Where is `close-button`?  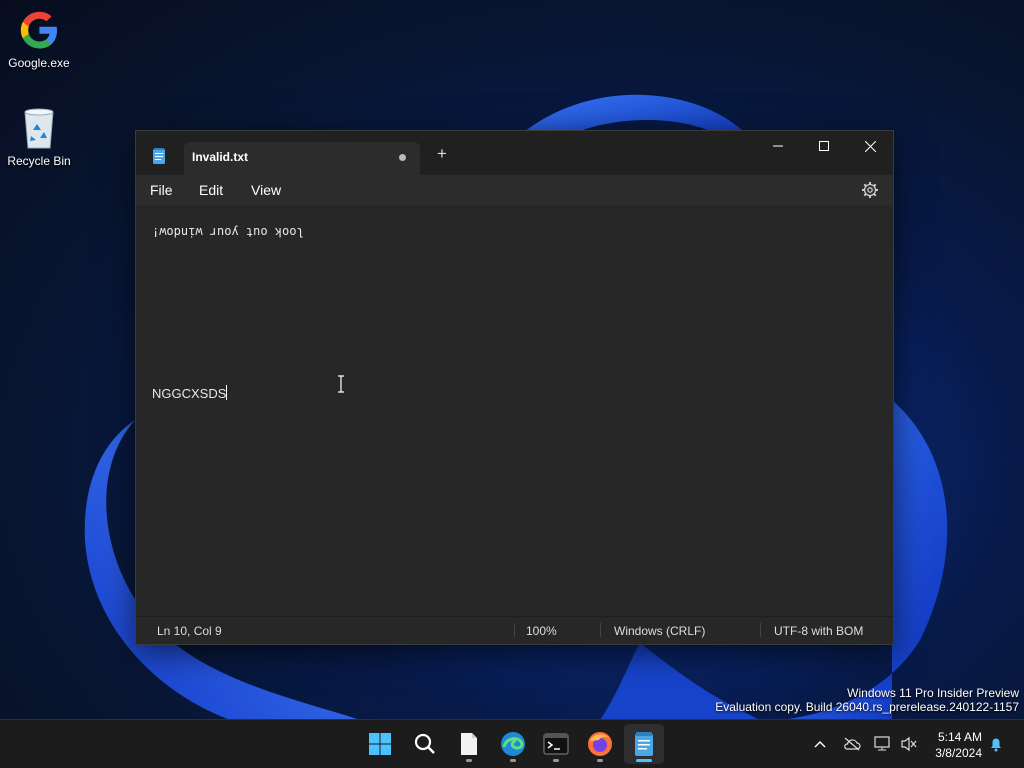
close-button is located at coordinates (870, 146).